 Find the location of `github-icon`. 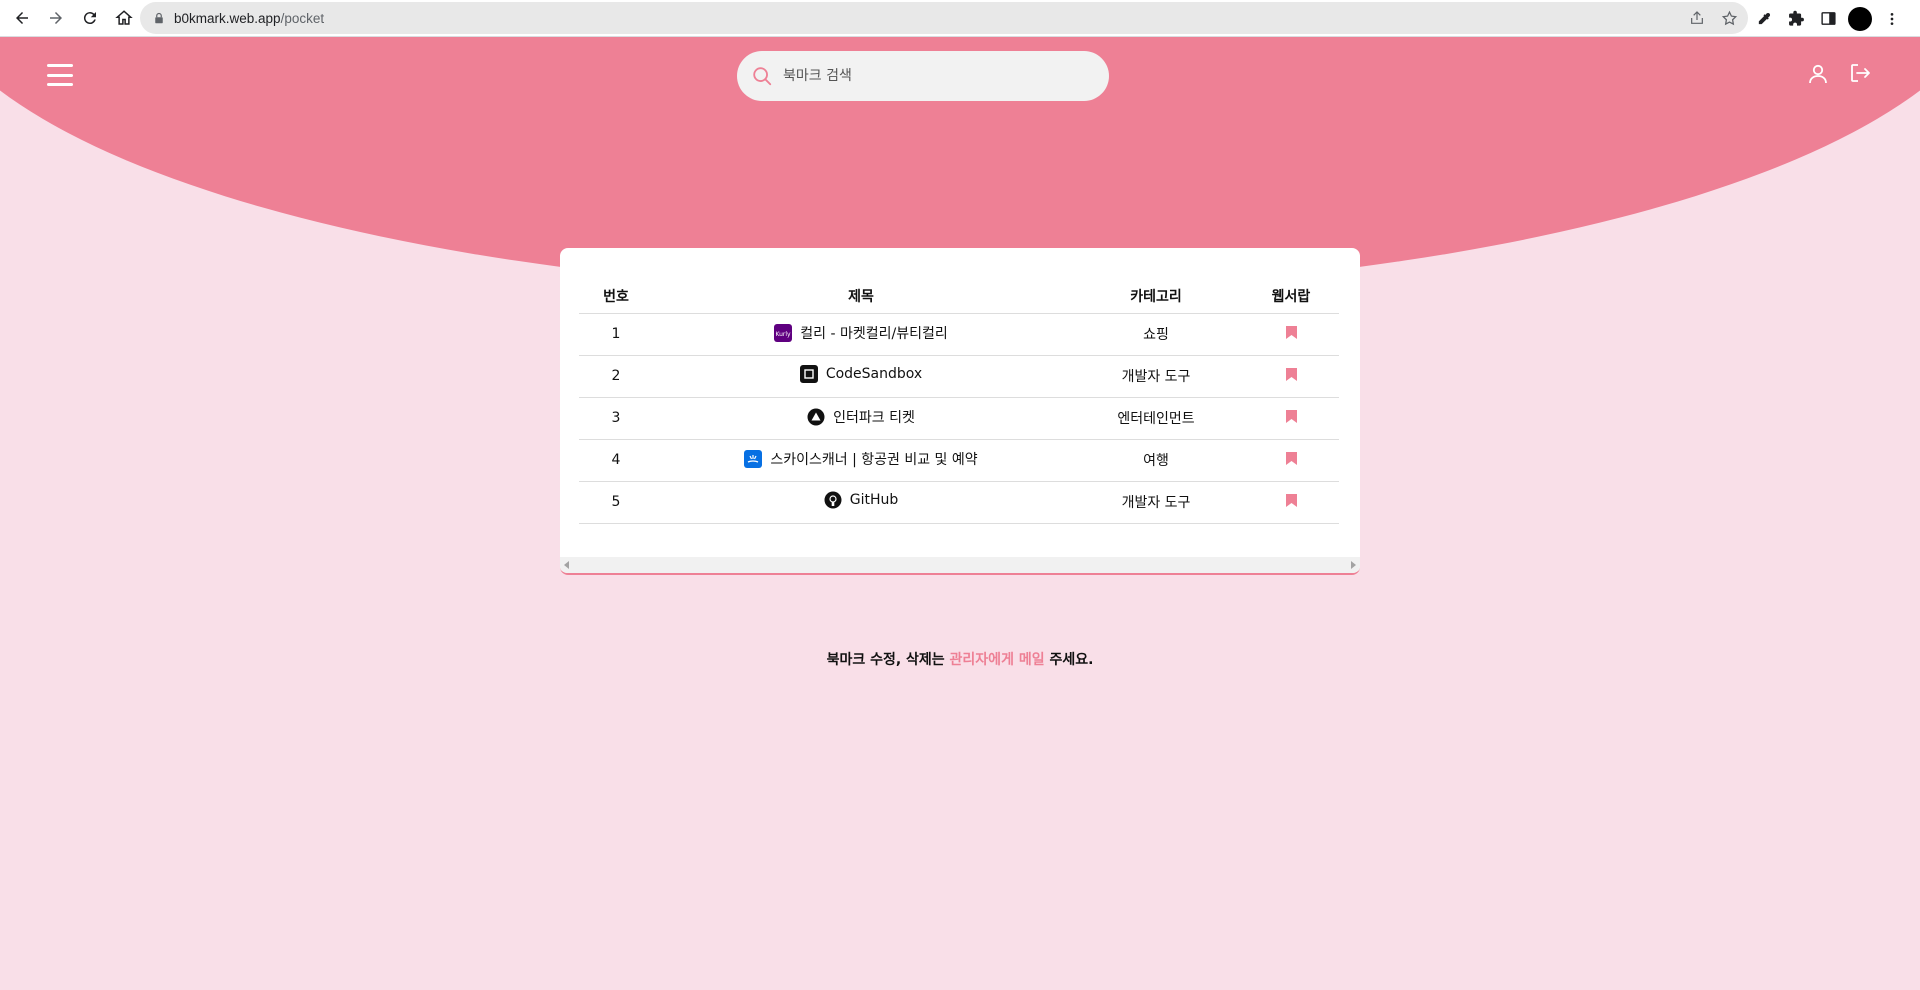

github-icon is located at coordinates (833, 500).